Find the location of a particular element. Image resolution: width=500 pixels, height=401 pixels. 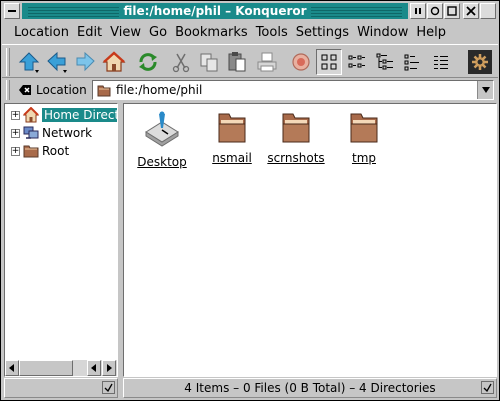

file-item-nsmail: nsmail is located at coordinates (232, 137).